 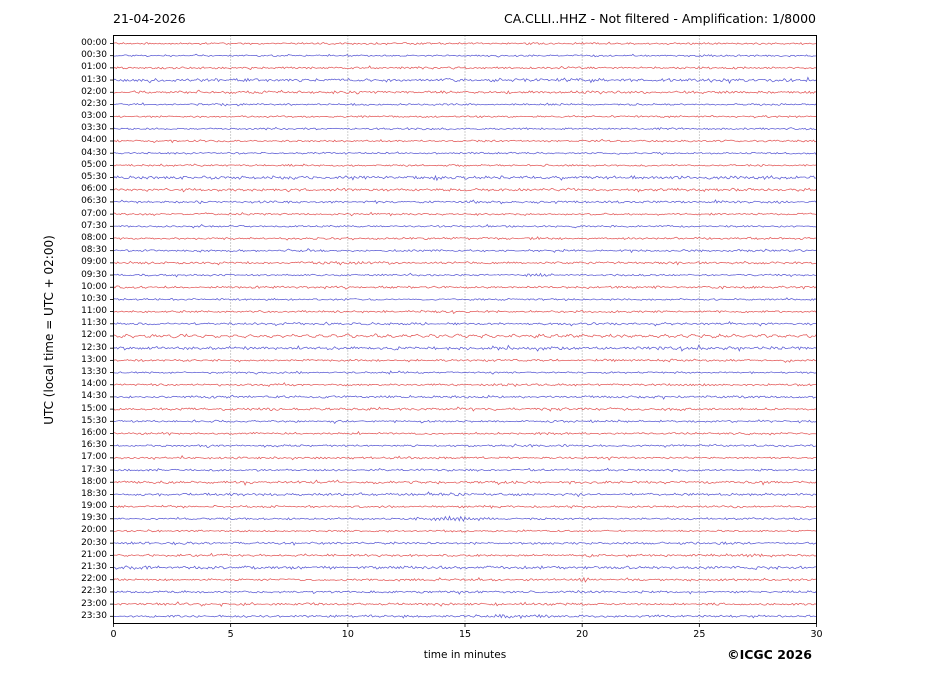 I want to click on trace-row-13:30, so click(x=465, y=372).